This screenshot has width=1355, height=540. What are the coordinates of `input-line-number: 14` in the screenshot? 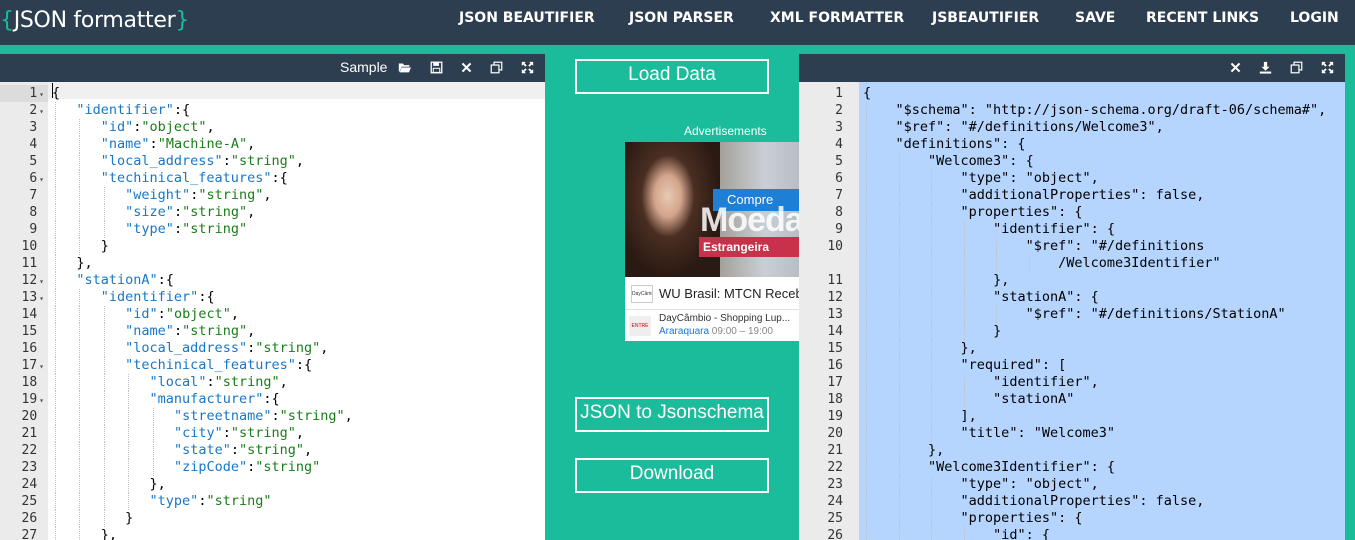 It's located at (24, 314).